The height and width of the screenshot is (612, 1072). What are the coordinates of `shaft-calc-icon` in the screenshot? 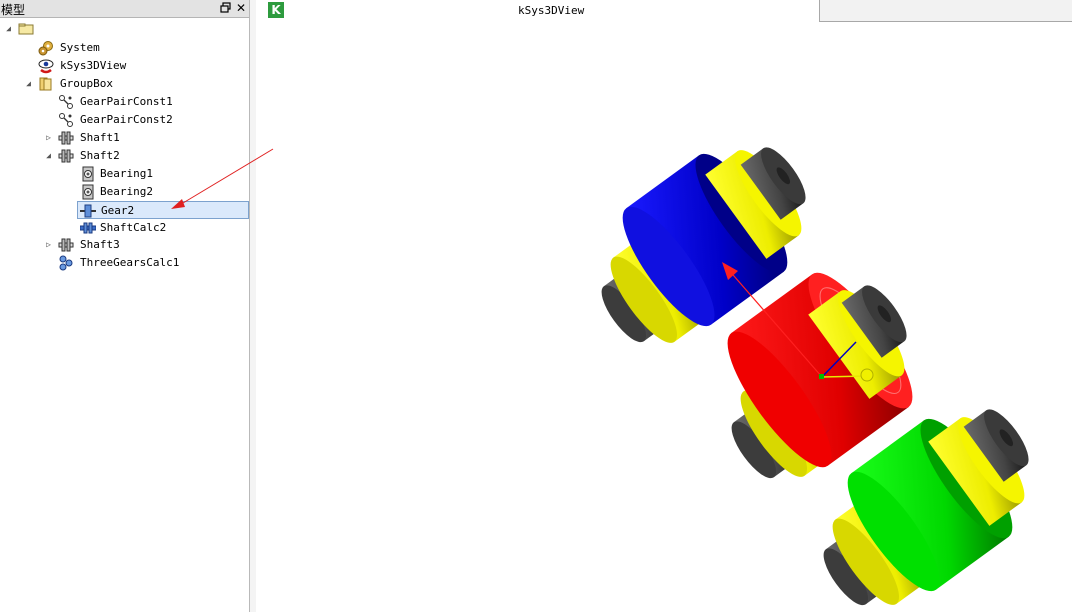 It's located at (88, 228).